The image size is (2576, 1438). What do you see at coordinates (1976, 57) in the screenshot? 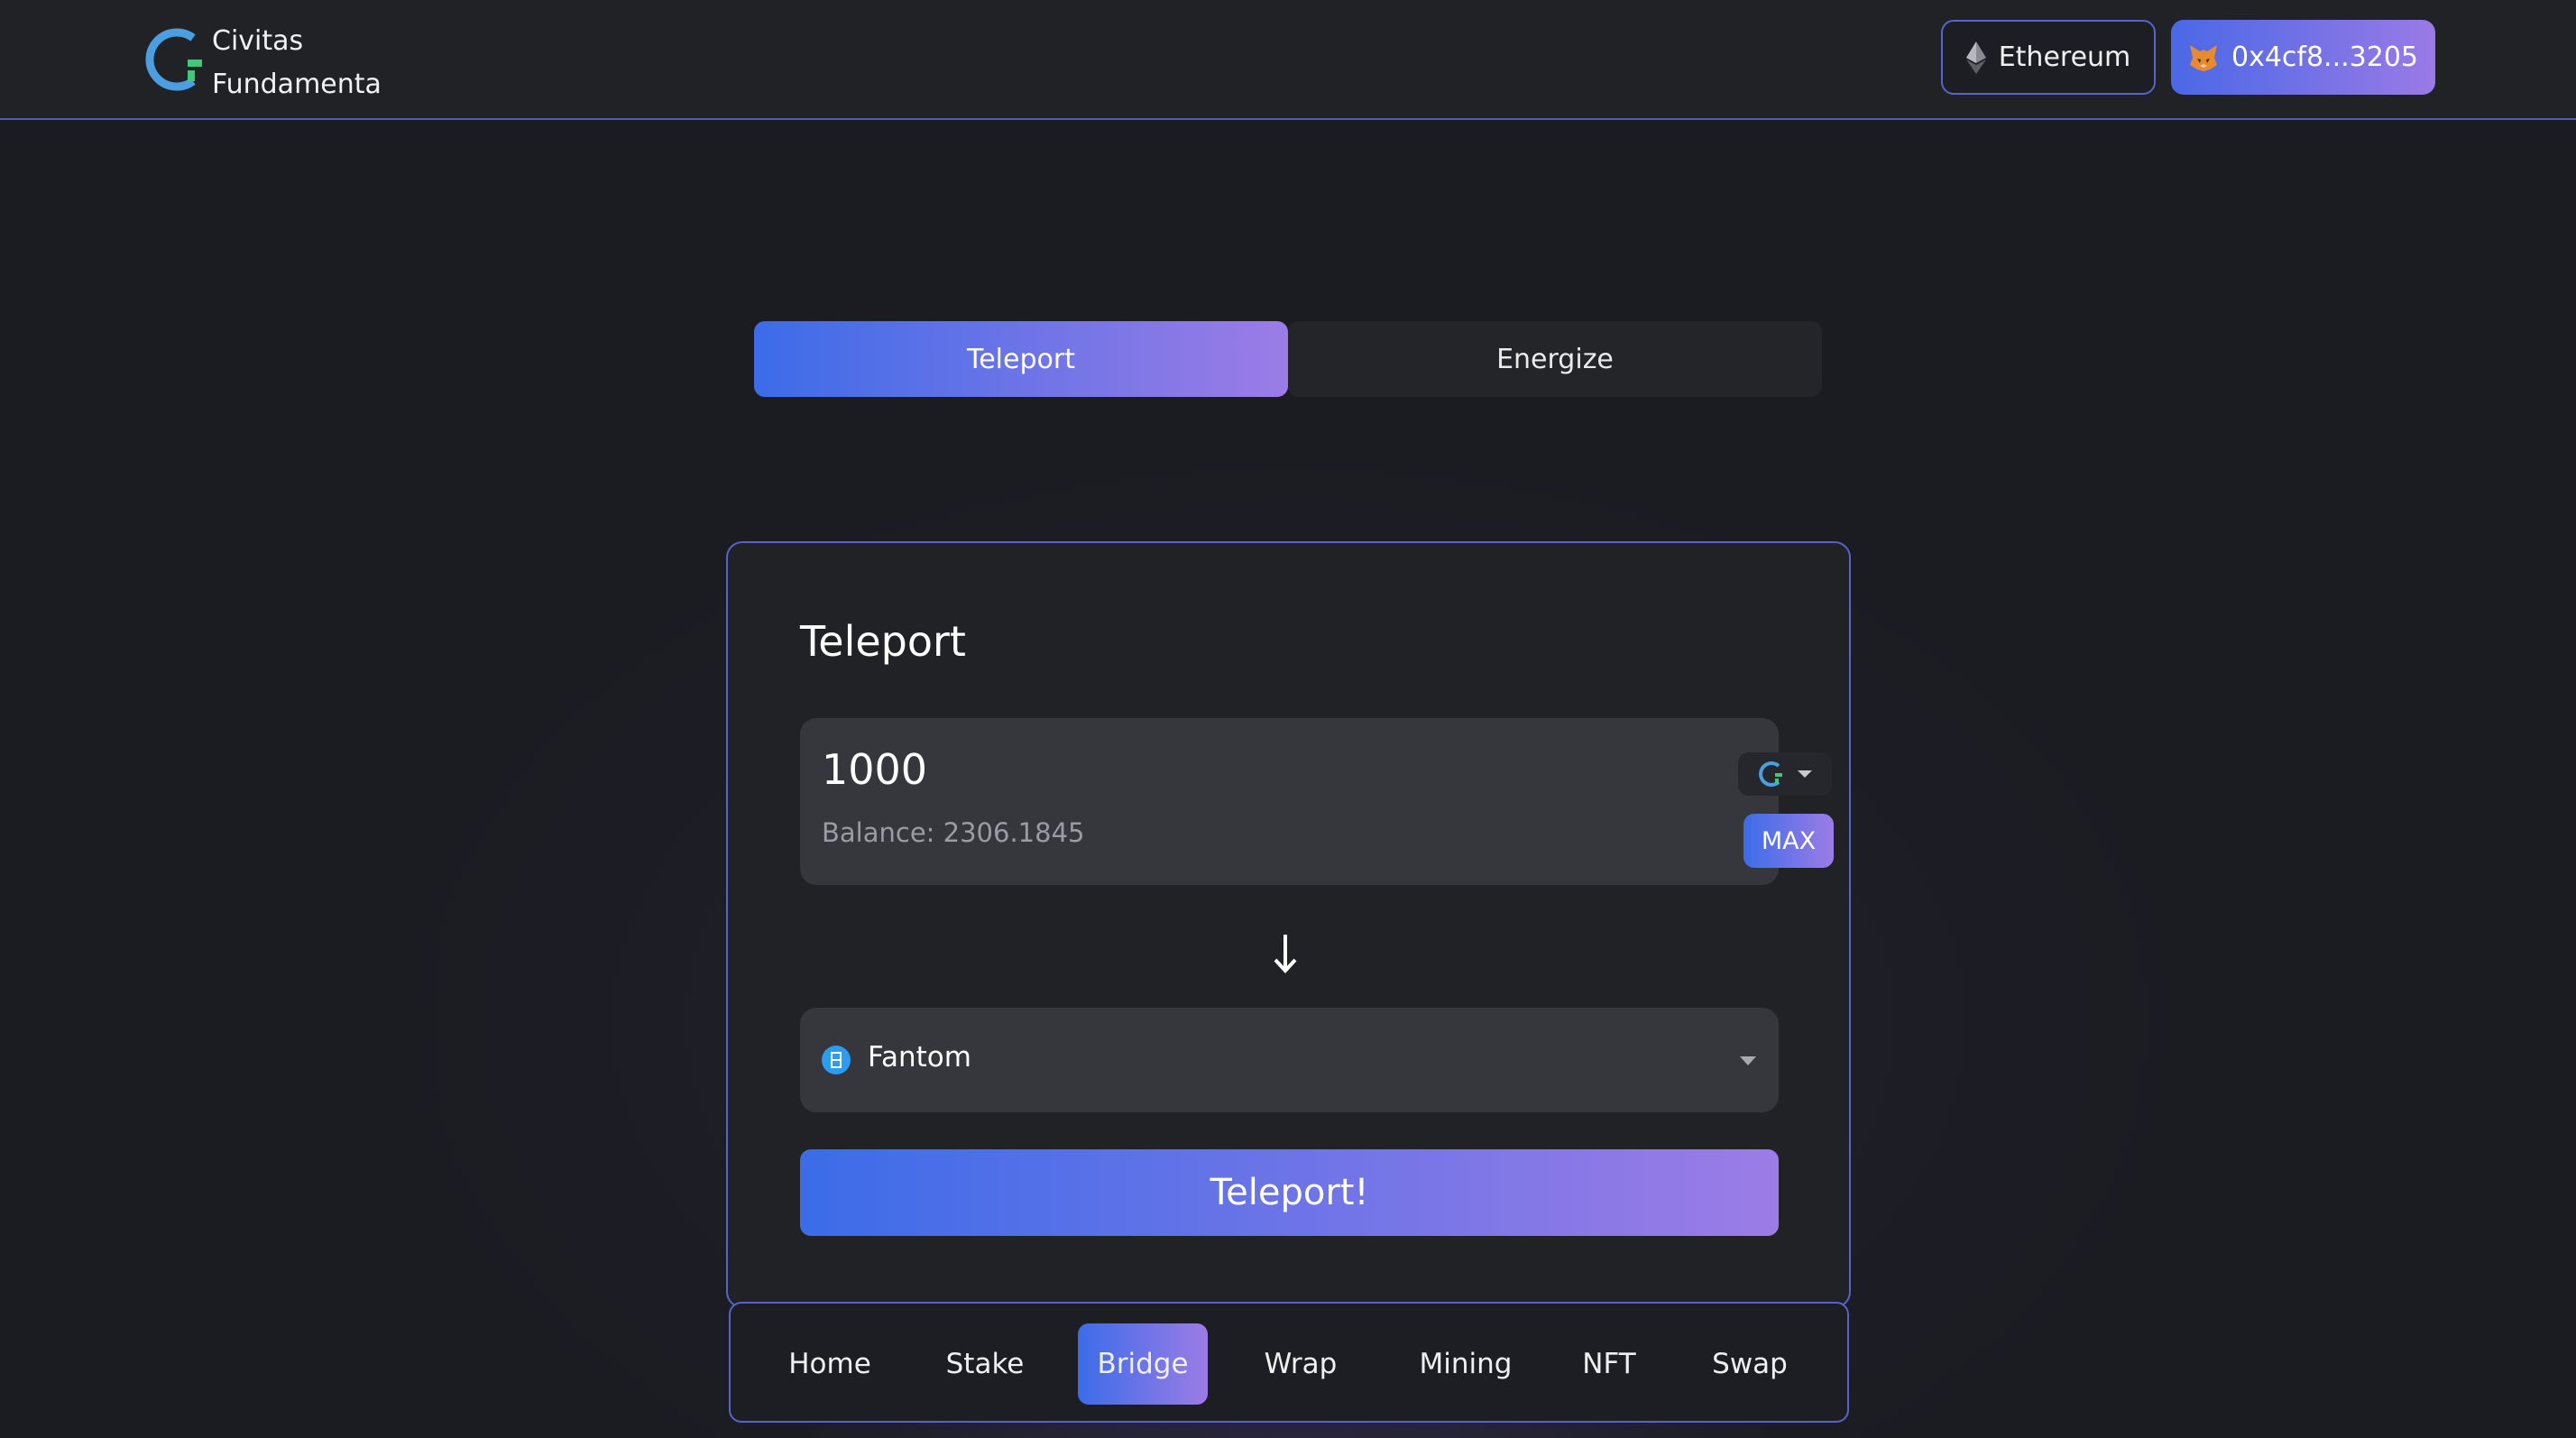
I see `ethereum-icon` at bounding box center [1976, 57].